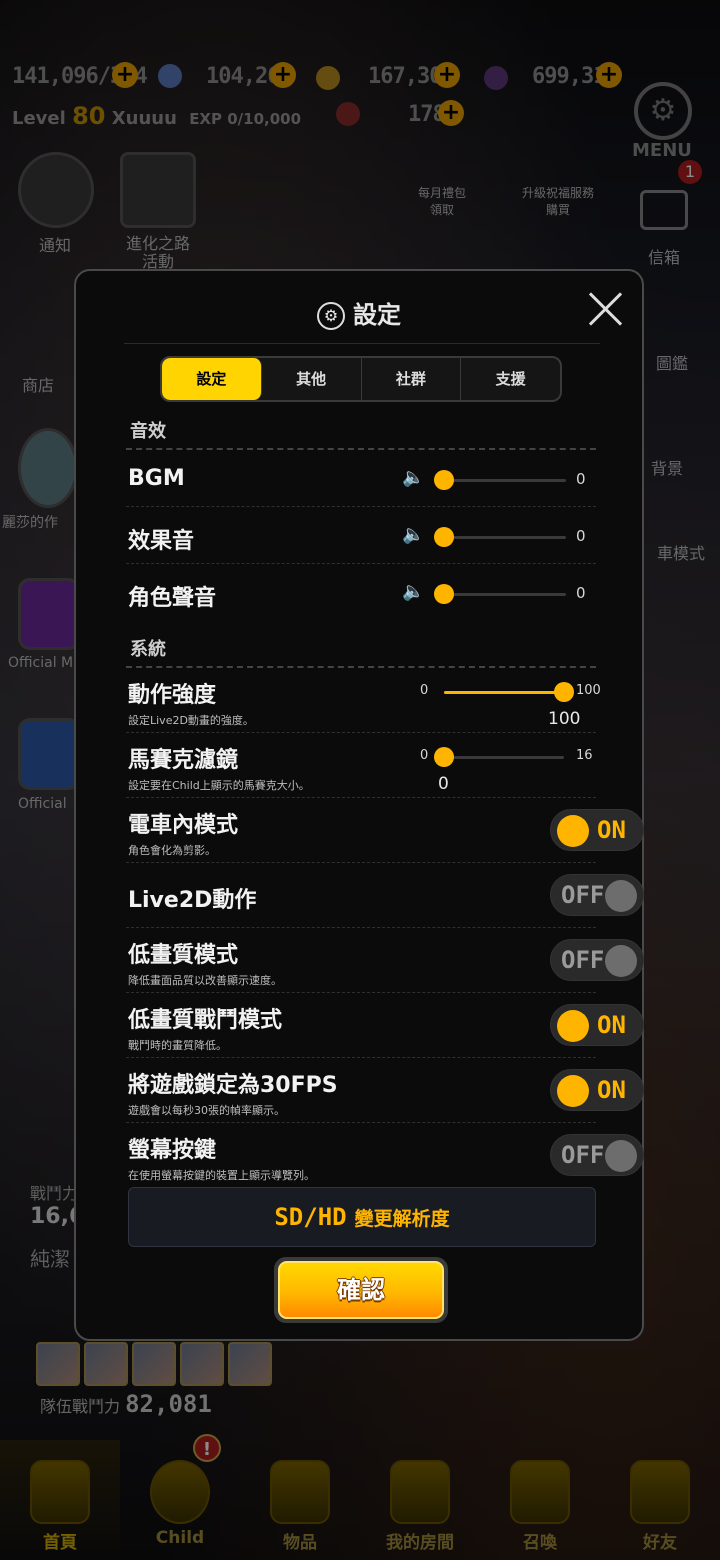  I want to click on section-system: 系統, so click(148, 649).